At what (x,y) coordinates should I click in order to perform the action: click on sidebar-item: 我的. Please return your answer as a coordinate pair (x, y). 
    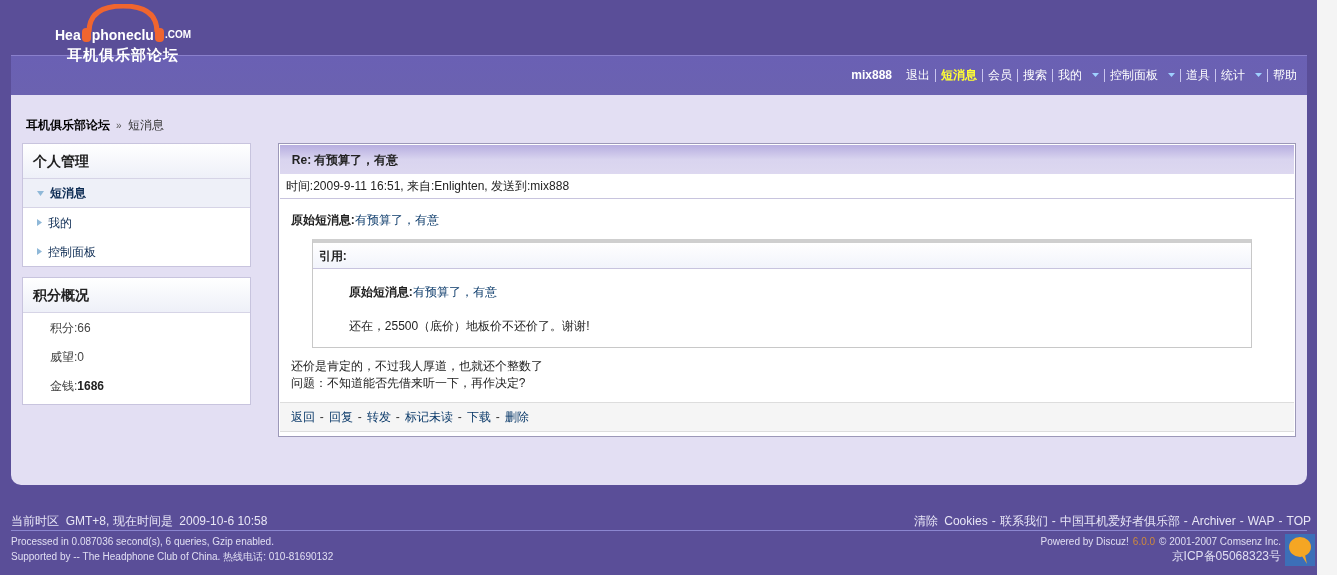
    Looking at the image, I should click on (136, 222).